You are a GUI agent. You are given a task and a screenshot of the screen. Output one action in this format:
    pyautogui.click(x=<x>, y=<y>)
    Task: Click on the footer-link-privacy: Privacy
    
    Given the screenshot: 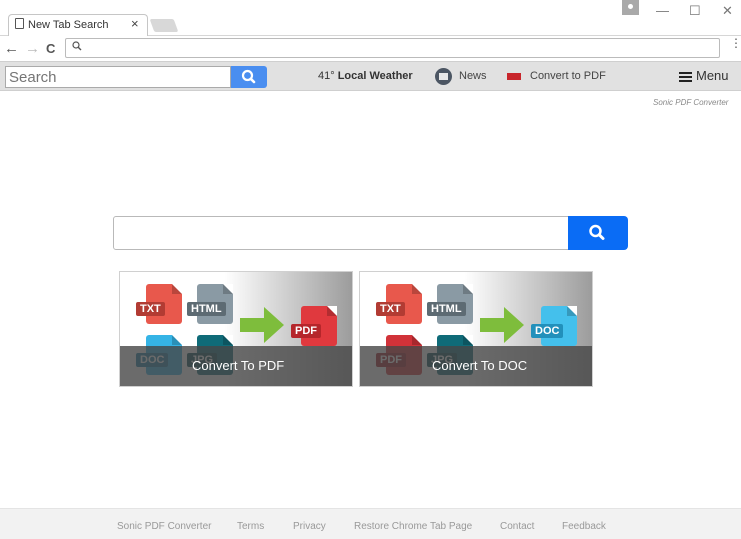 What is the action you would take?
    pyautogui.click(x=309, y=526)
    